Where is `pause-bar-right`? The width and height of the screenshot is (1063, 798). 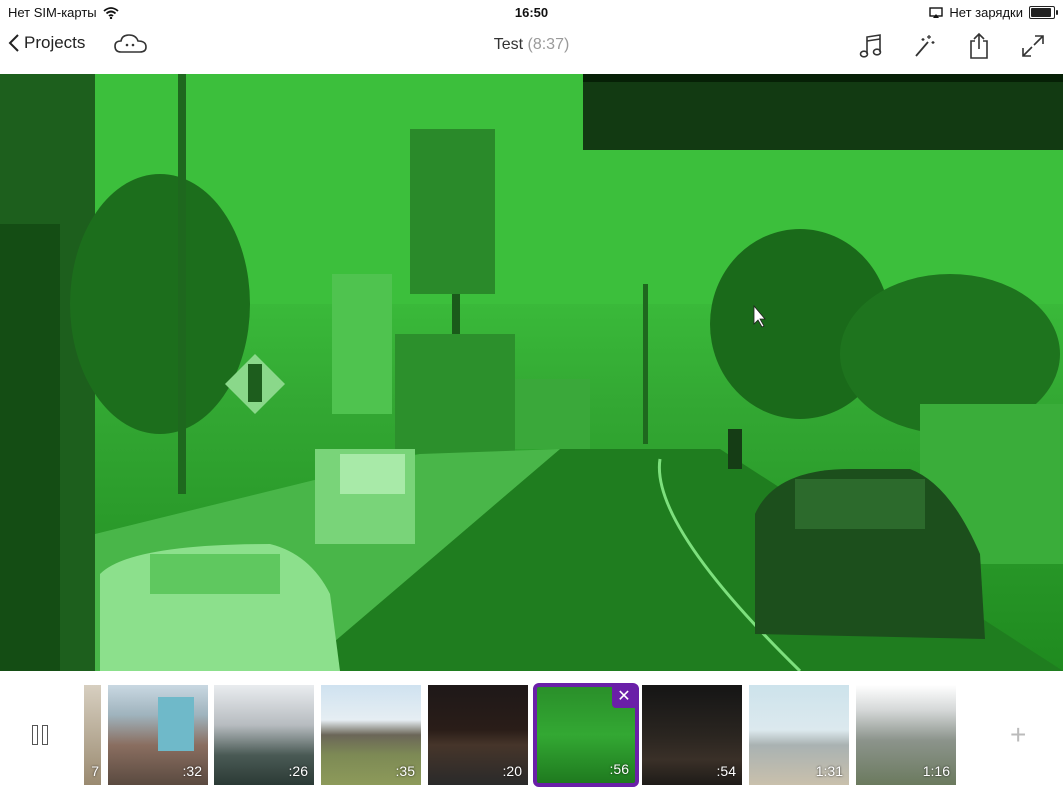
pause-bar-right is located at coordinates (45, 735).